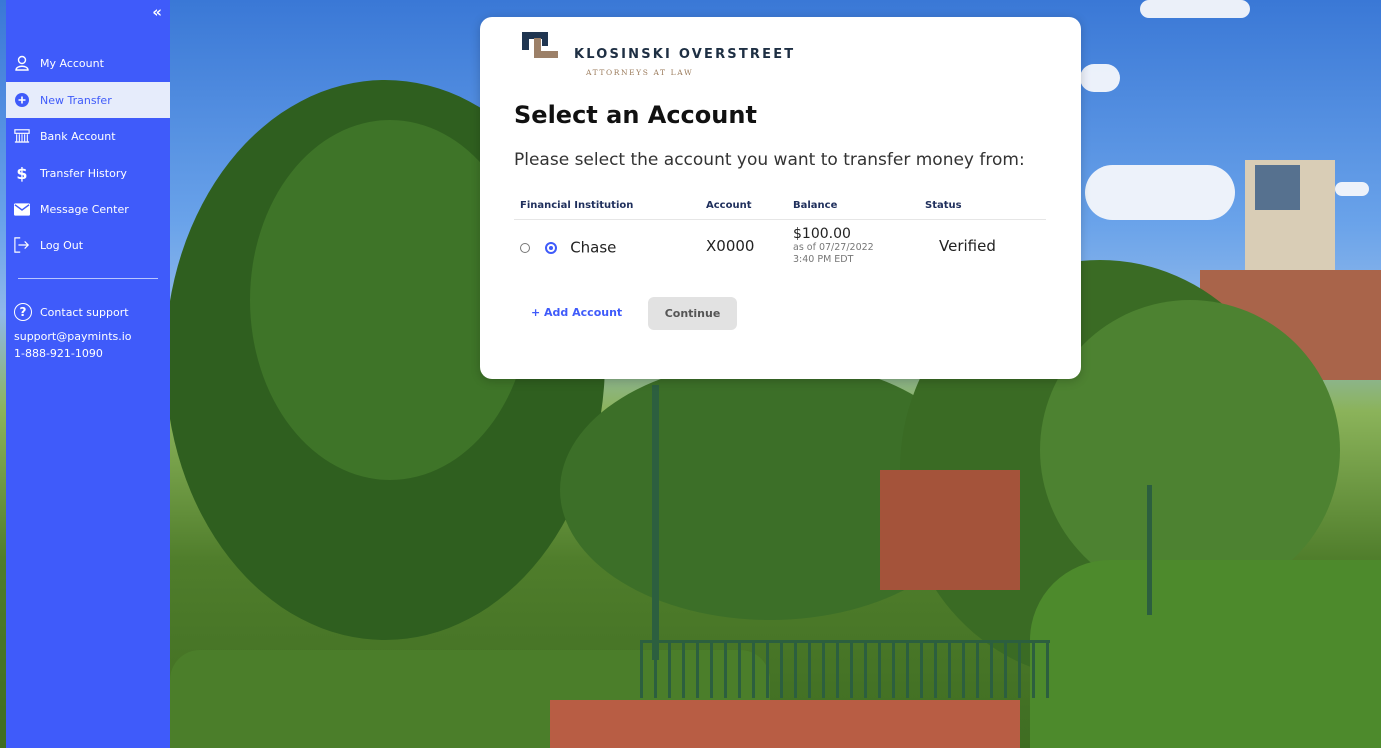 The image size is (1381, 748). I want to click on sidebar-item-label: Bank Account, so click(78, 136).